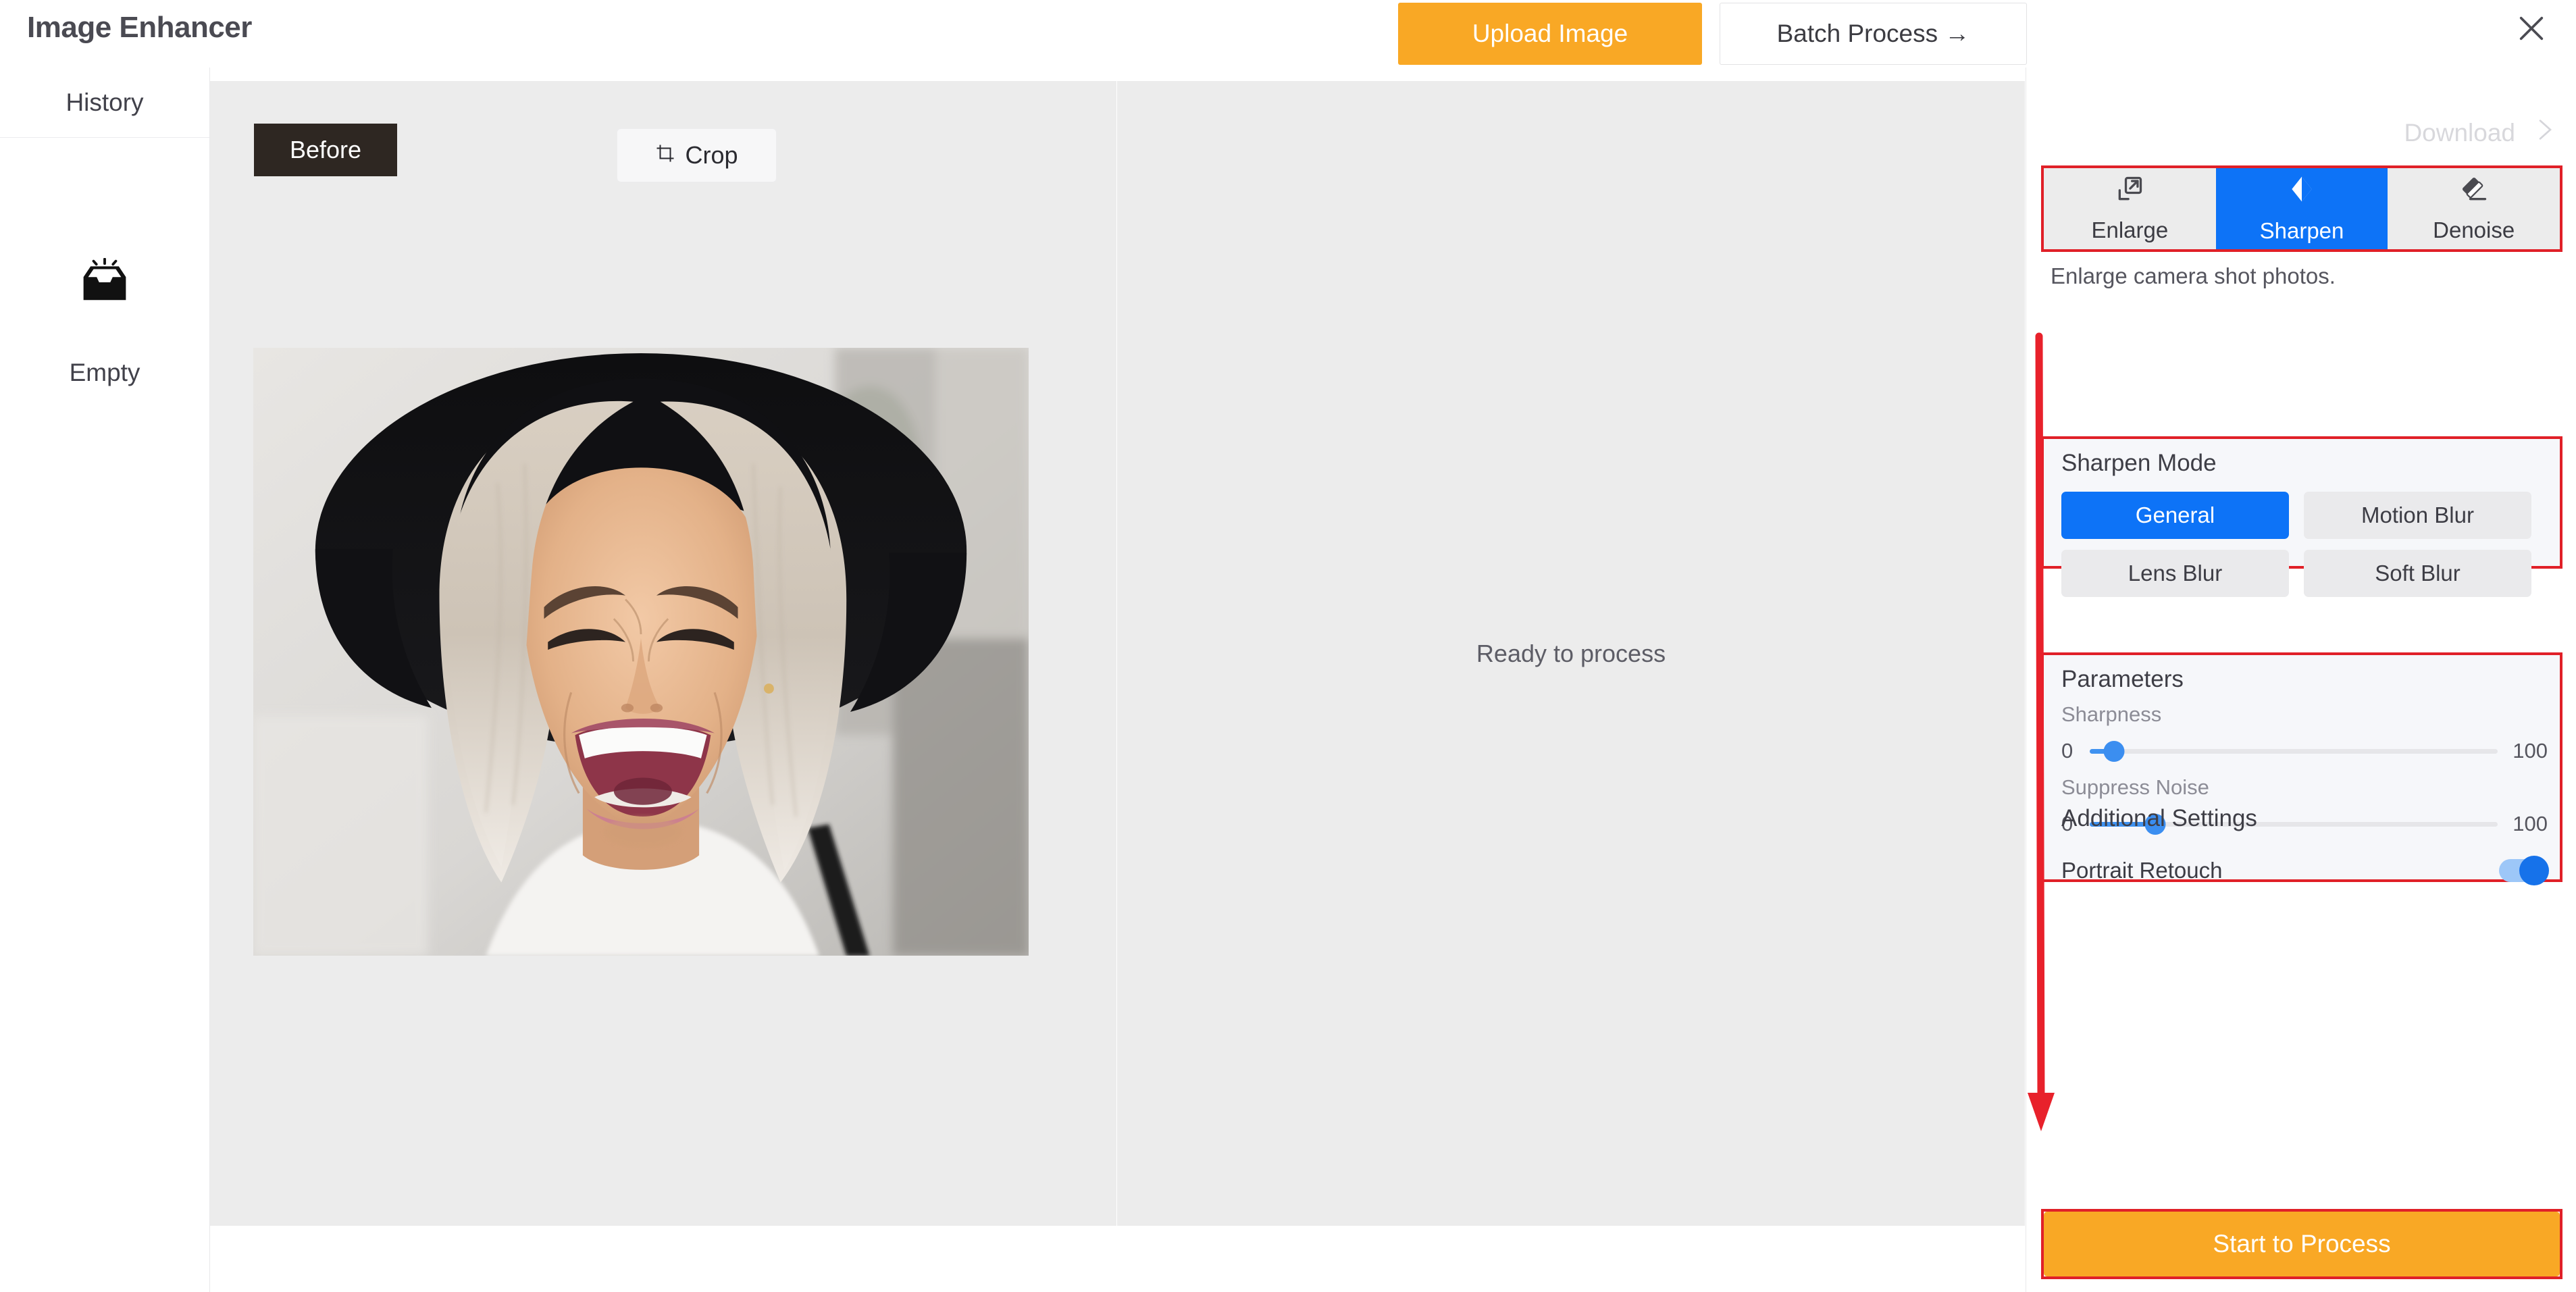  I want to click on sharpen-mode-options: General Motion Blur Lens Blur Soft Blur, so click(2296, 544).